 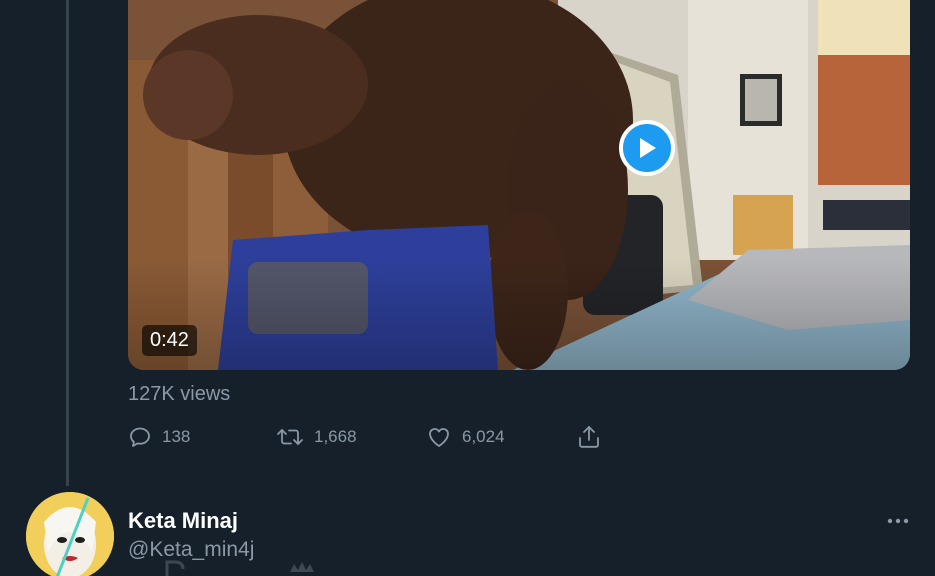 I want to click on play-button, so click(x=647, y=148).